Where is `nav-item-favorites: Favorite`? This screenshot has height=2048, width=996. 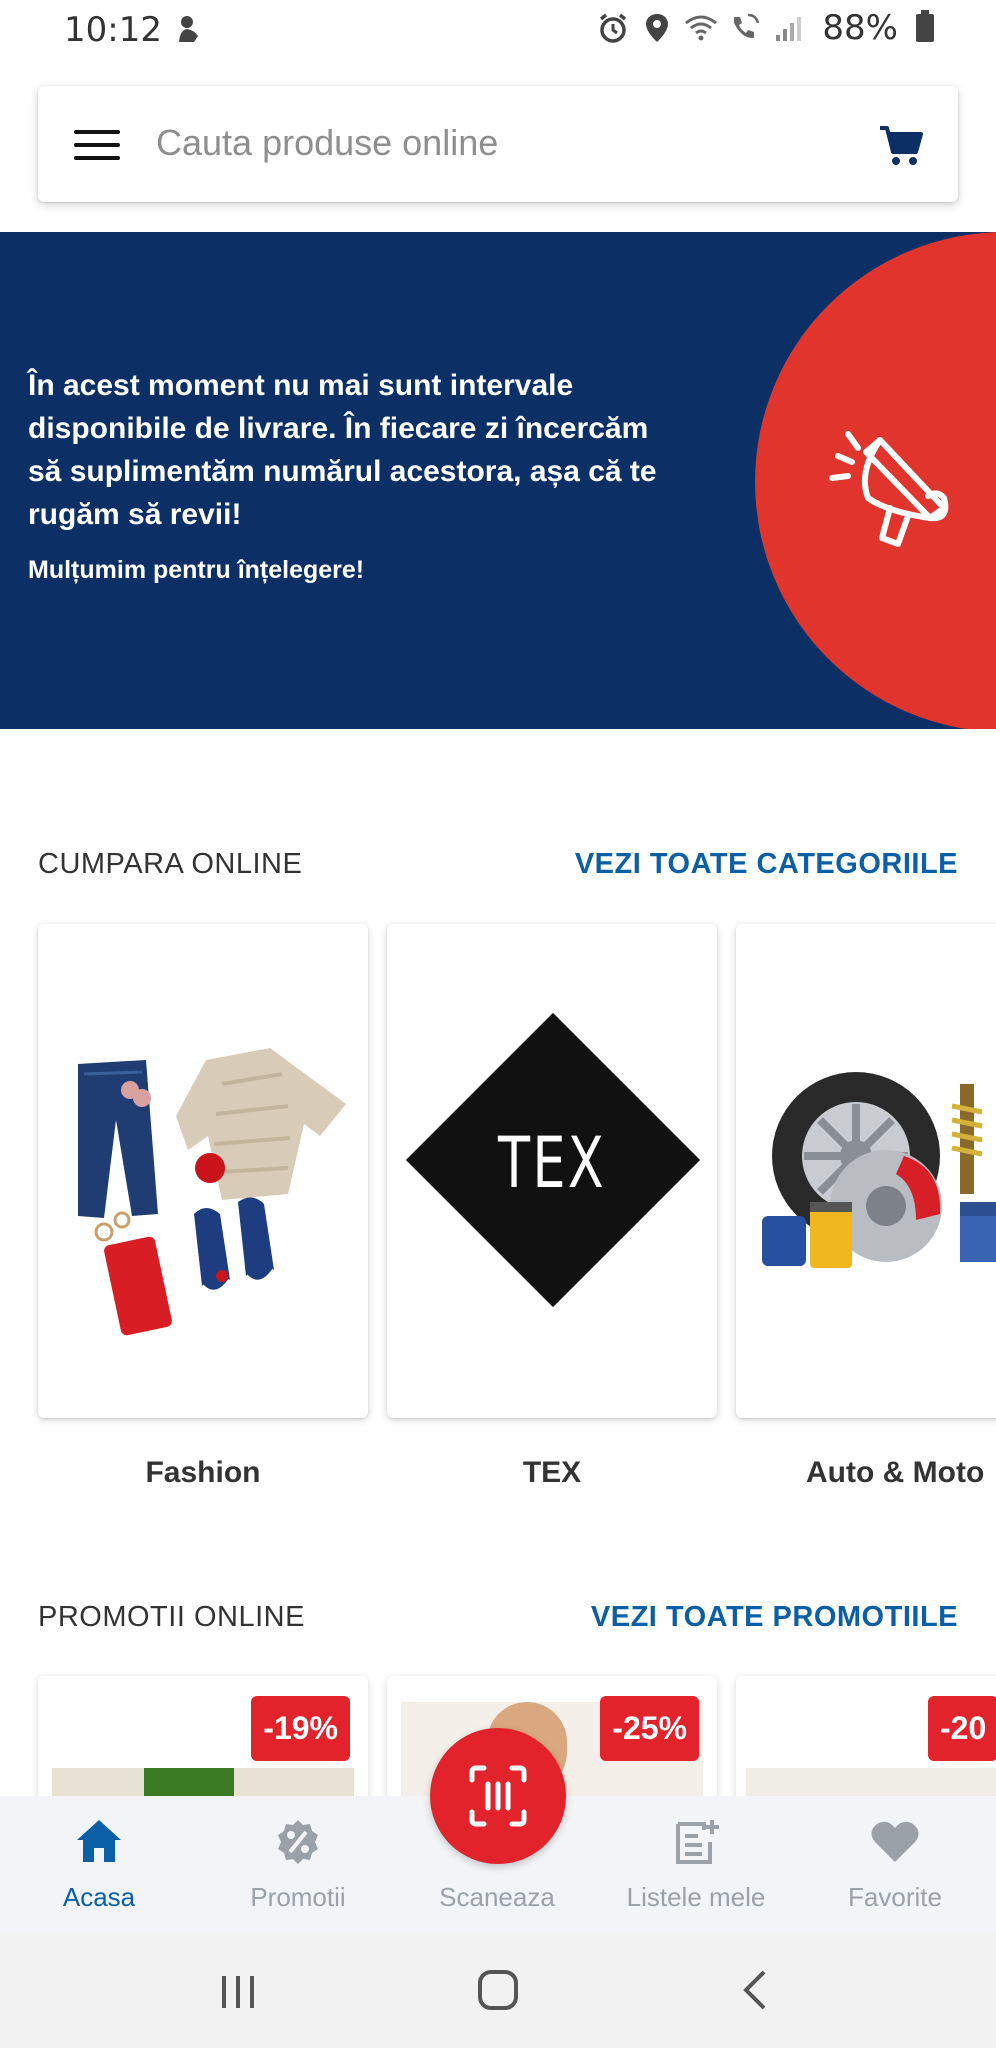
nav-item-favorites: Favorite is located at coordinates (895, 1864).